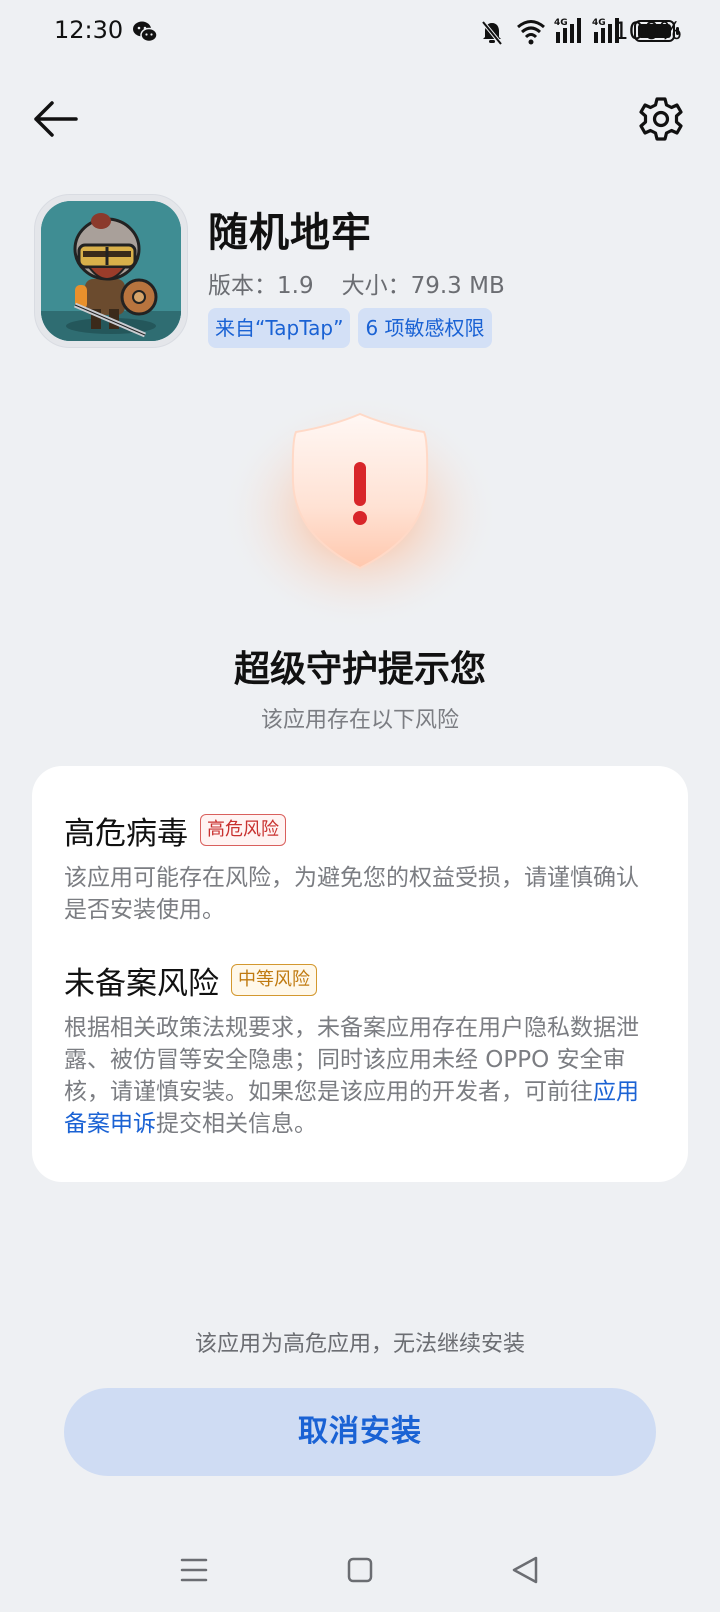 Image resolution: width=720 pixels, height=1612 pixels. What do you see at coordinates (359, 720) in the screenshot?
I see `warning-subtitle: 该应用存在以下风险` at bounding box center [359, 720].